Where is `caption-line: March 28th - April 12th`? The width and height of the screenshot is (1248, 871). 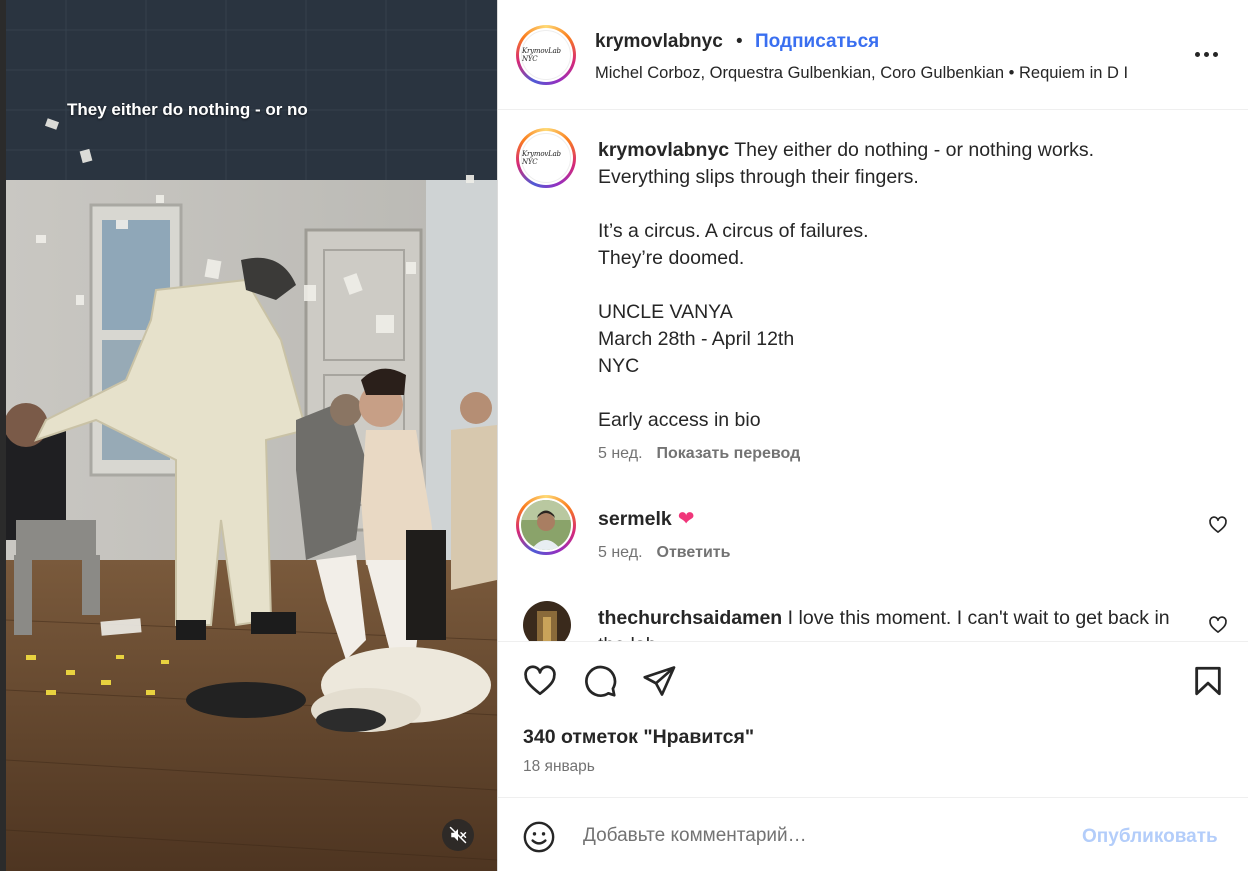 caption-line: March 28th - April 12th is located at coordinates (696, 339).